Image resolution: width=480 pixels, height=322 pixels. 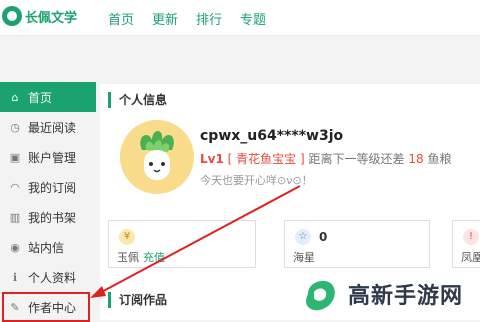 I want to click on phoenix-label: 凤凰, so click(x=470, y=257).